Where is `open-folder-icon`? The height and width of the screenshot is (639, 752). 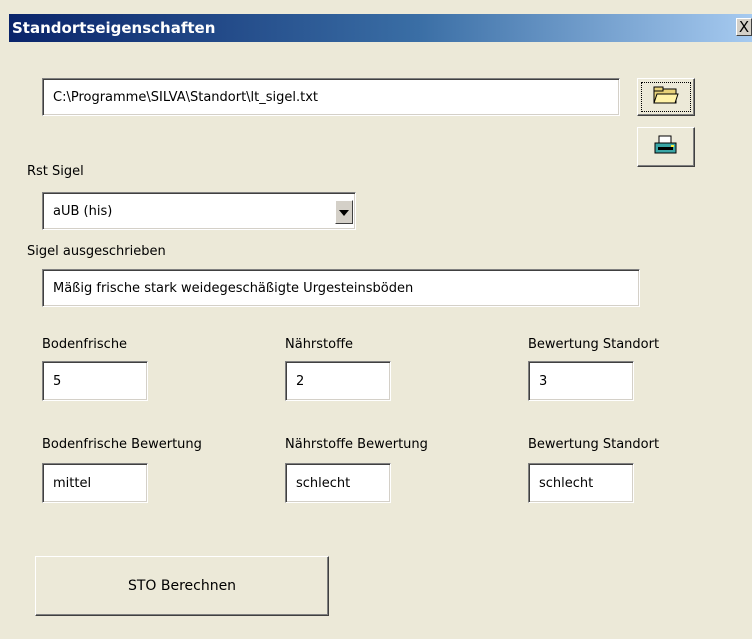 open-folder-icon is located at coordinates (666, 97).